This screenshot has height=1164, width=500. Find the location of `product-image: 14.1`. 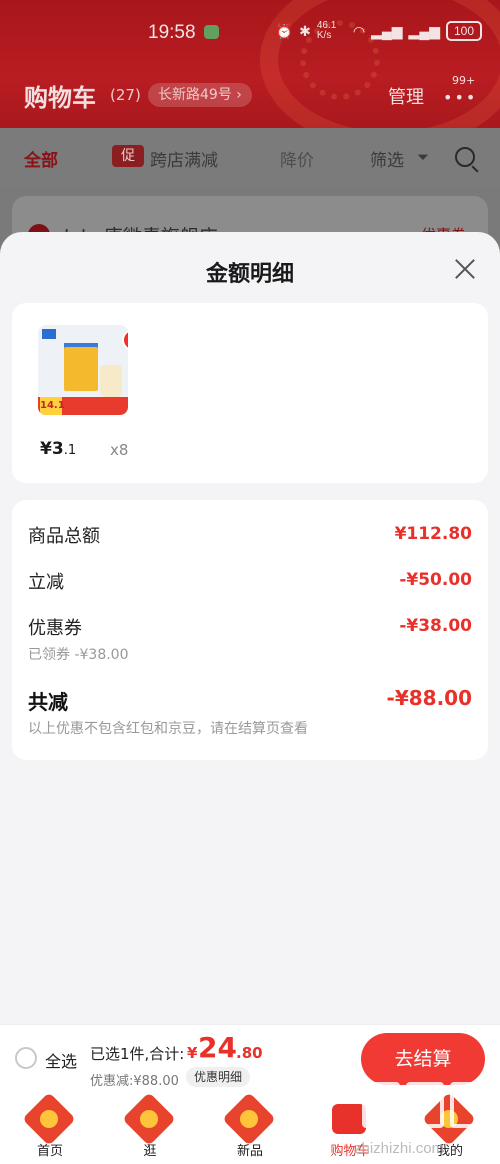

product-image: 14.1 is located at coordinates (83, 370).